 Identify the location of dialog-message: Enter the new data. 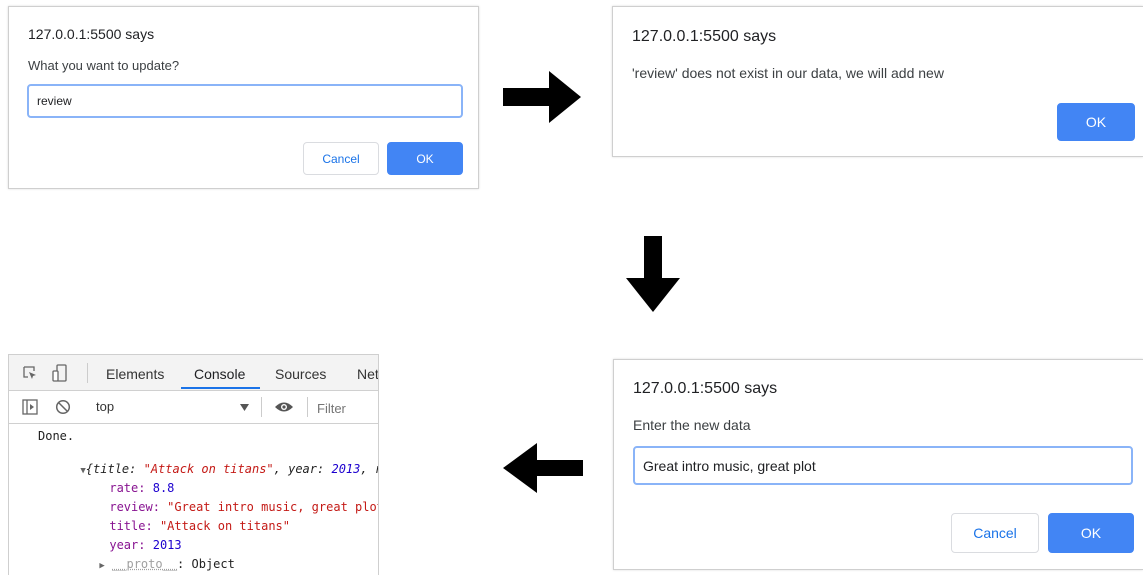
(692, 425).